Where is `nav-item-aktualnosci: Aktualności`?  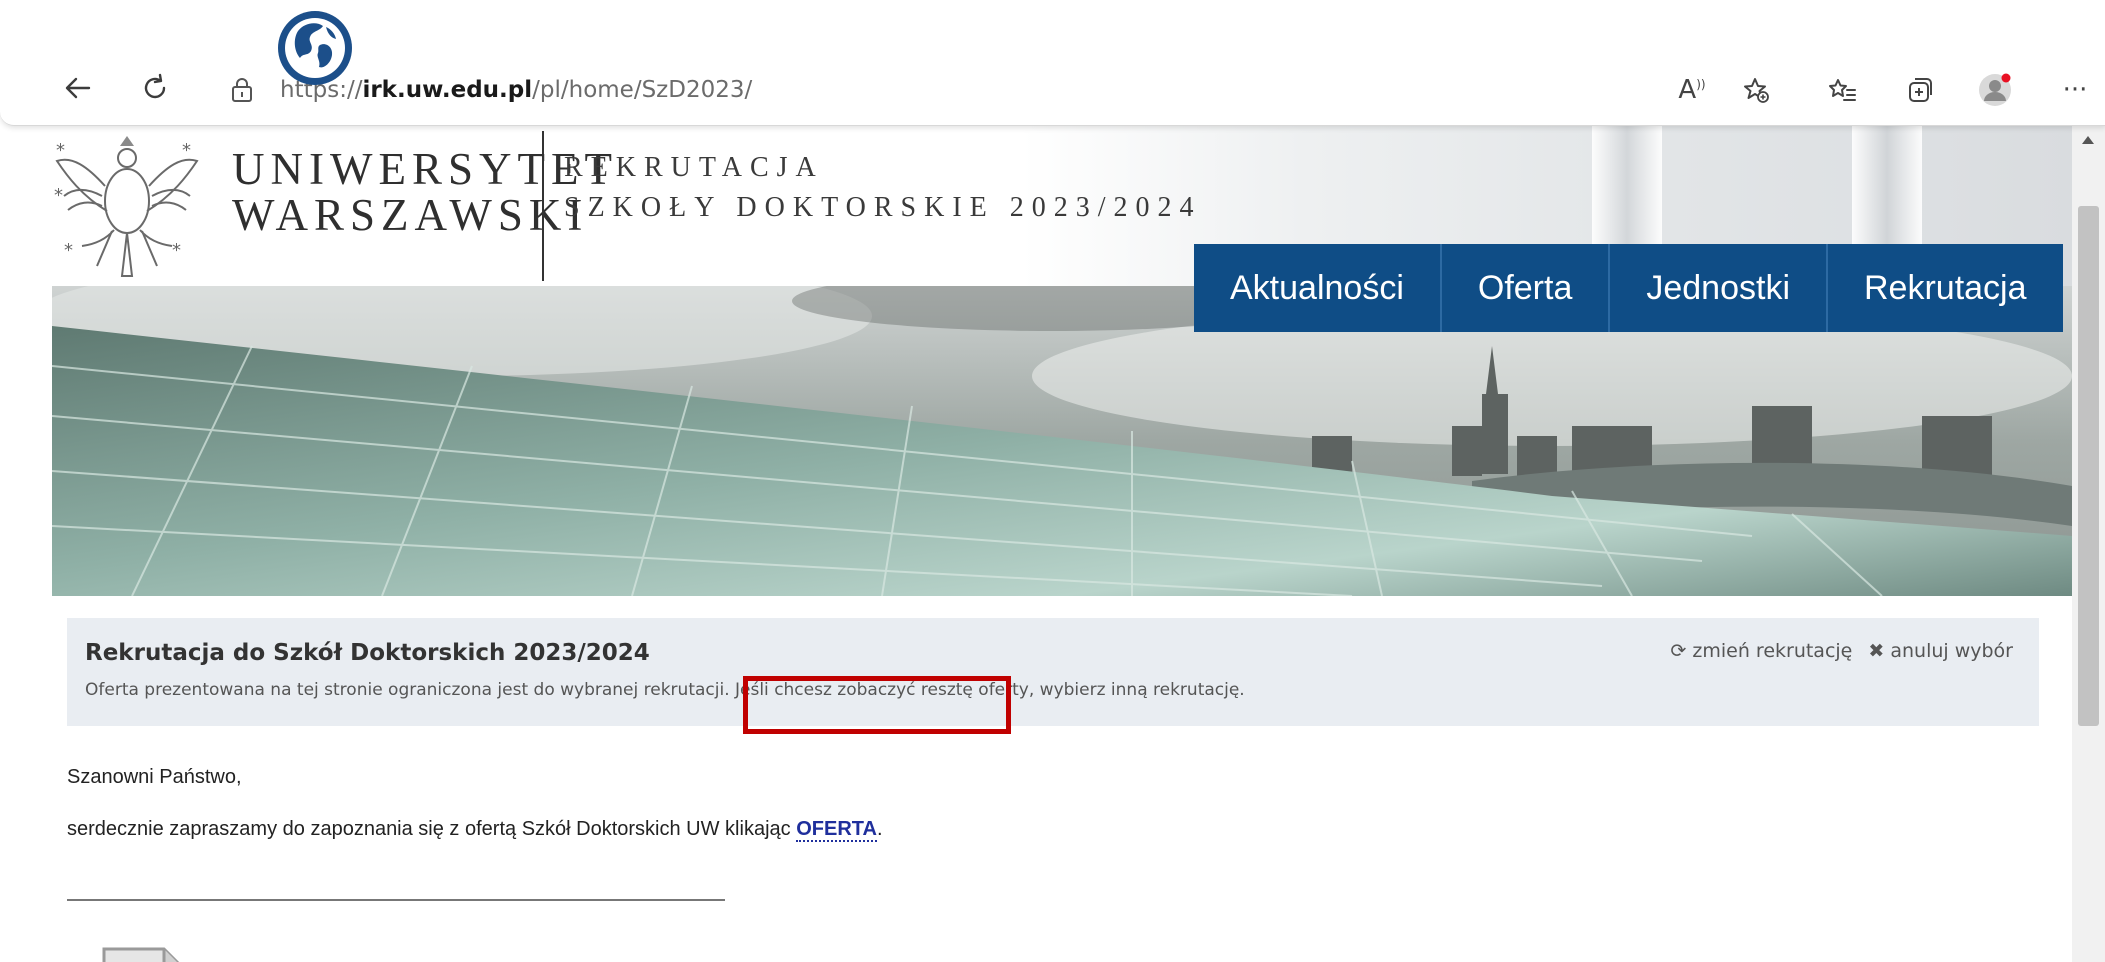
nav-item-aktualnosci: Aktualności is located at coordinates (1317, 288).